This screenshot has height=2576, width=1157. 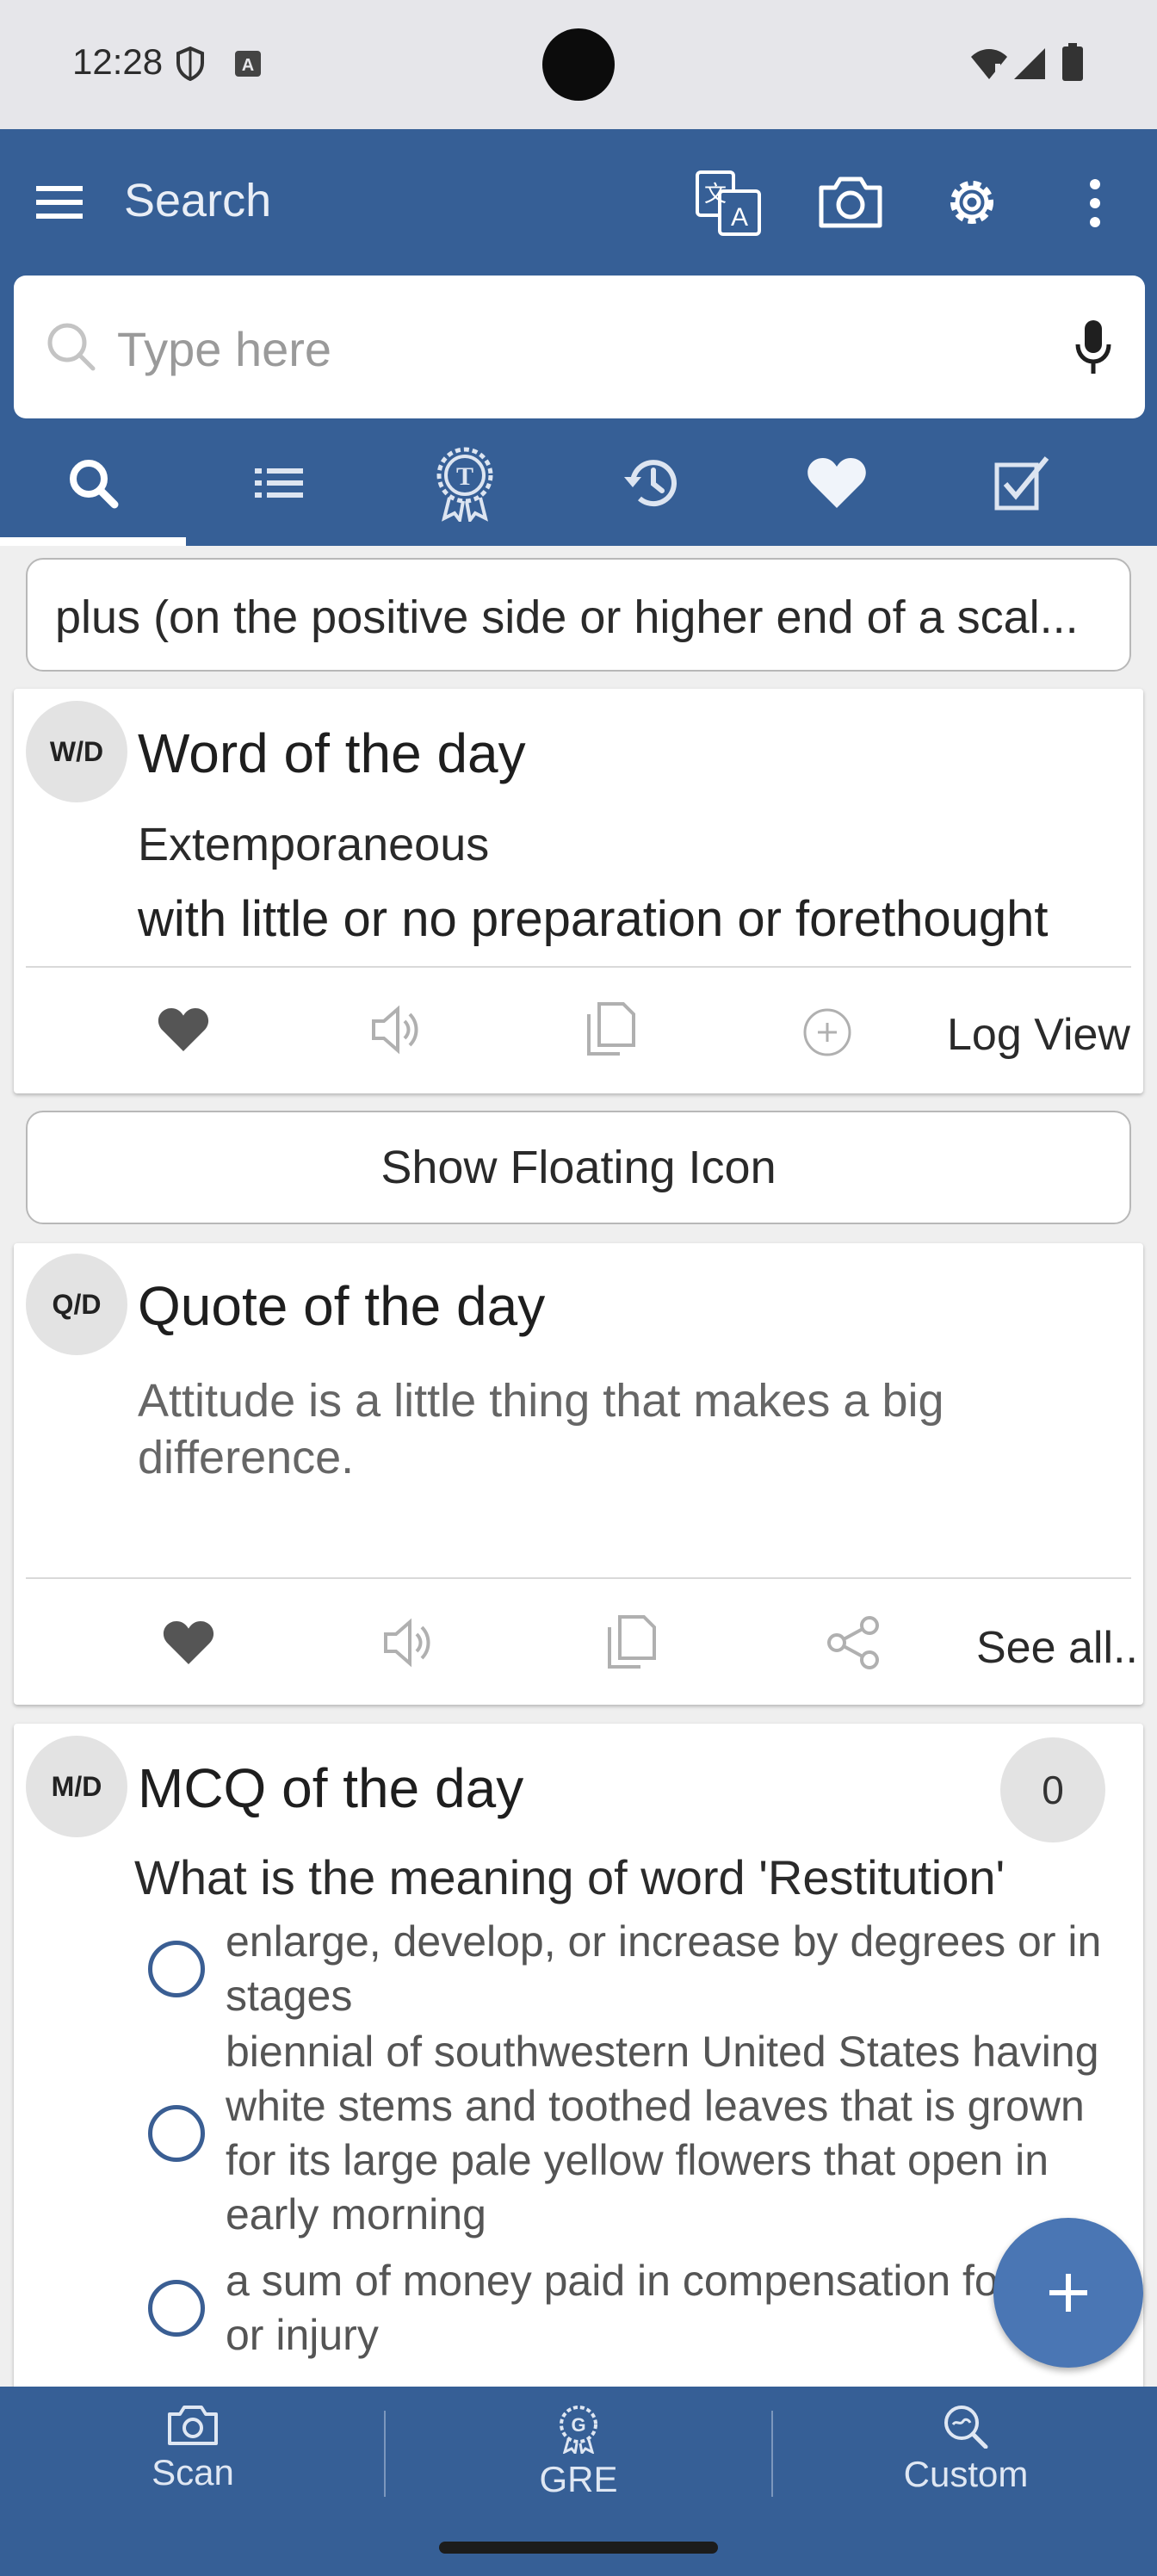 What do you see at coordinates (579, 202) in the screenshot?
I see `app-bar: Search 文 A` at bounding box center [579, 202].